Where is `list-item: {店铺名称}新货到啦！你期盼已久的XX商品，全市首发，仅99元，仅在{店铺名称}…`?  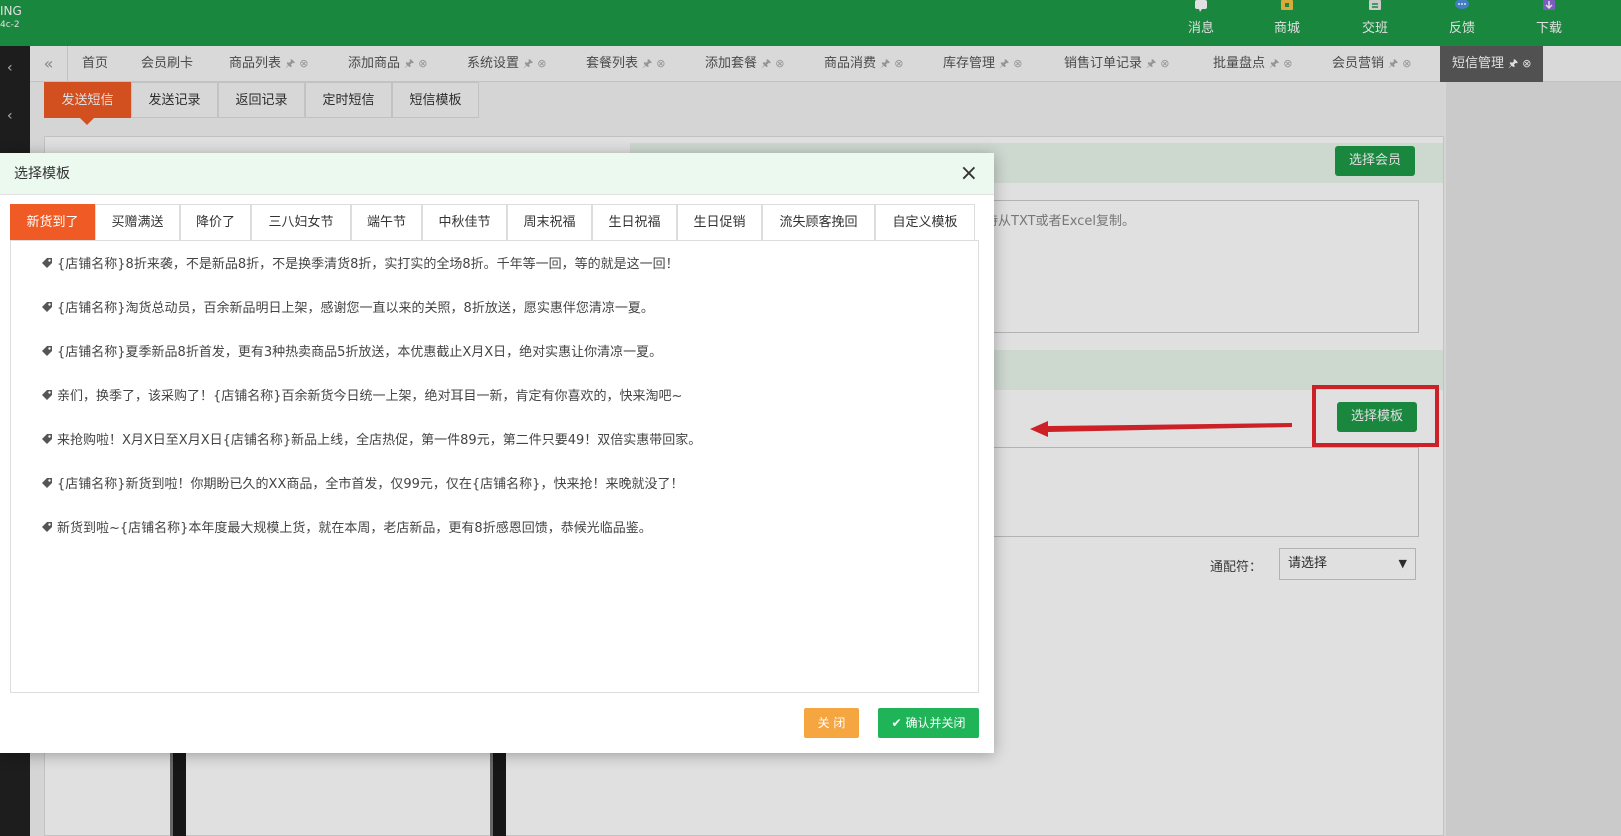
list-item: {店铺名称}新货到啦！你期盼已久的XX商品，全市首发，仅99元，仅在{店铺名称}… is located at coordinates (362, 482).